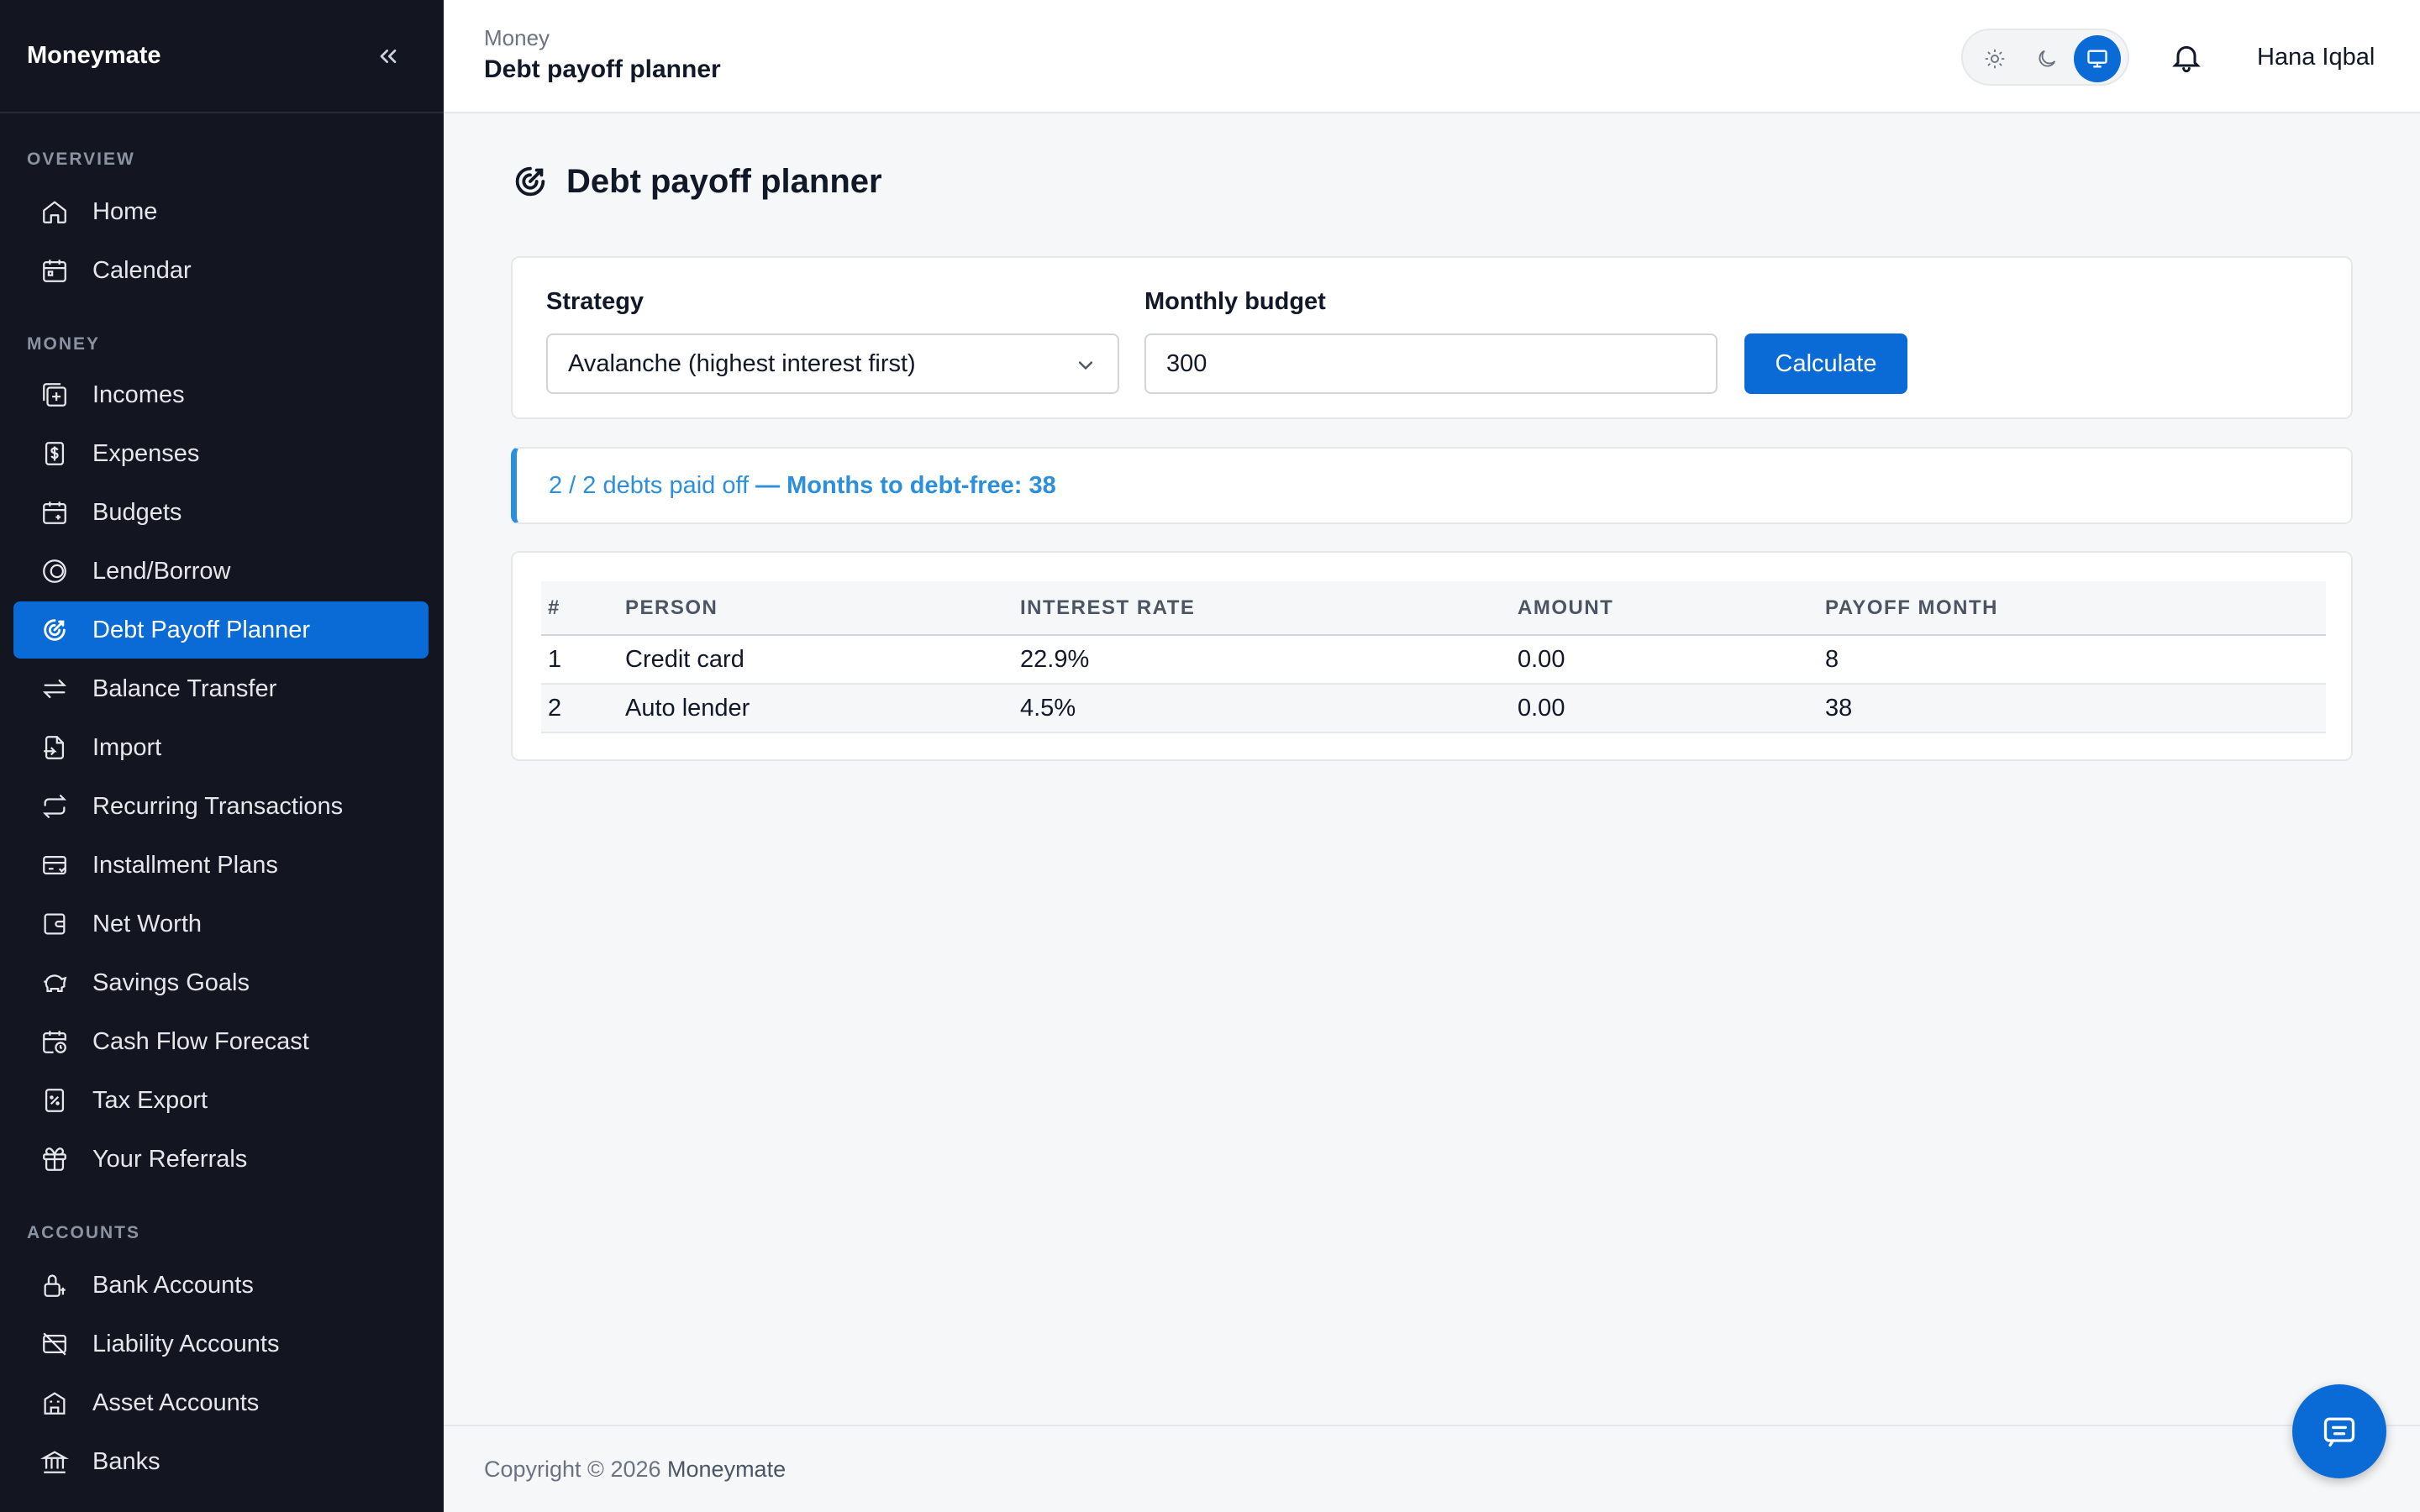 Image resolution: width=2420 pixels, height=1512 pixels. I want to click on sidebar-item-expenses: Expenses, so click(221, 453).